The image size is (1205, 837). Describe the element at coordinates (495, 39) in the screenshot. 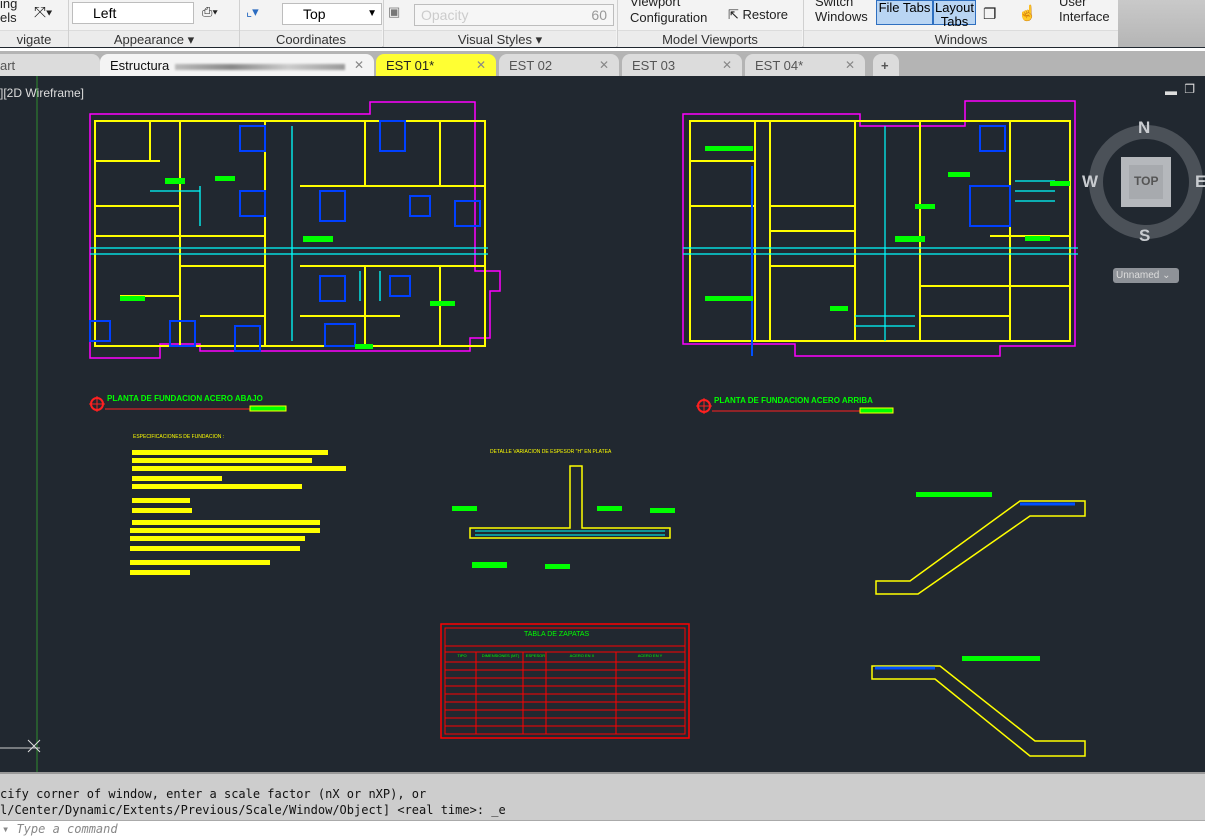

I see `visual-styles-label: Visual Styles` at that location.